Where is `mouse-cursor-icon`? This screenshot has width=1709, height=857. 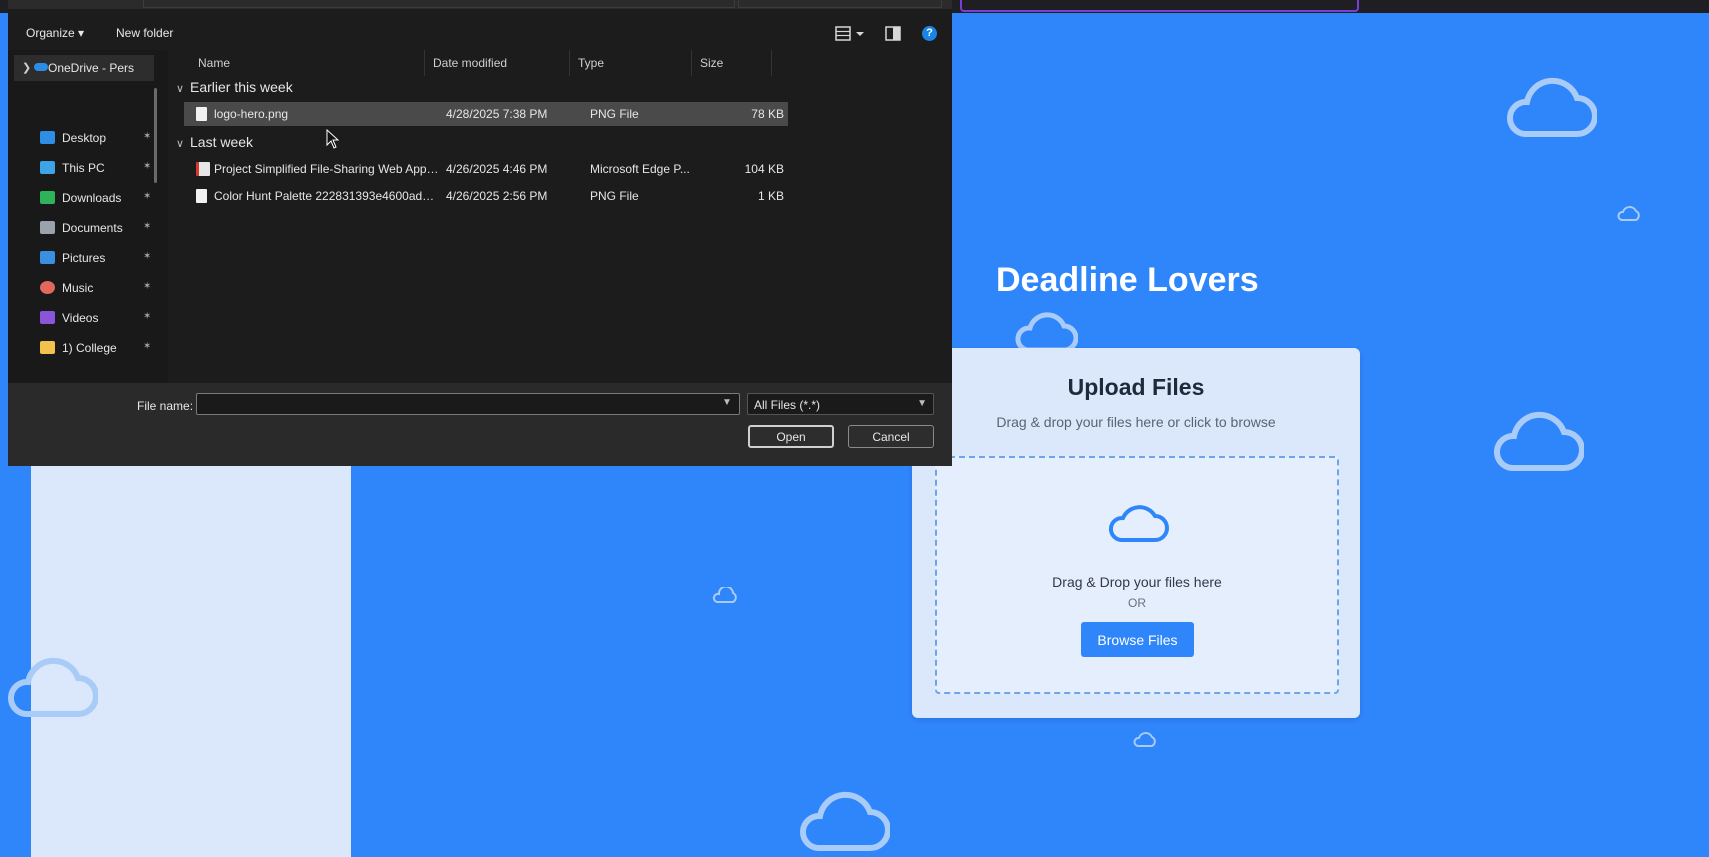 mouse-cursor-icon is located at coordinates (333, 141).